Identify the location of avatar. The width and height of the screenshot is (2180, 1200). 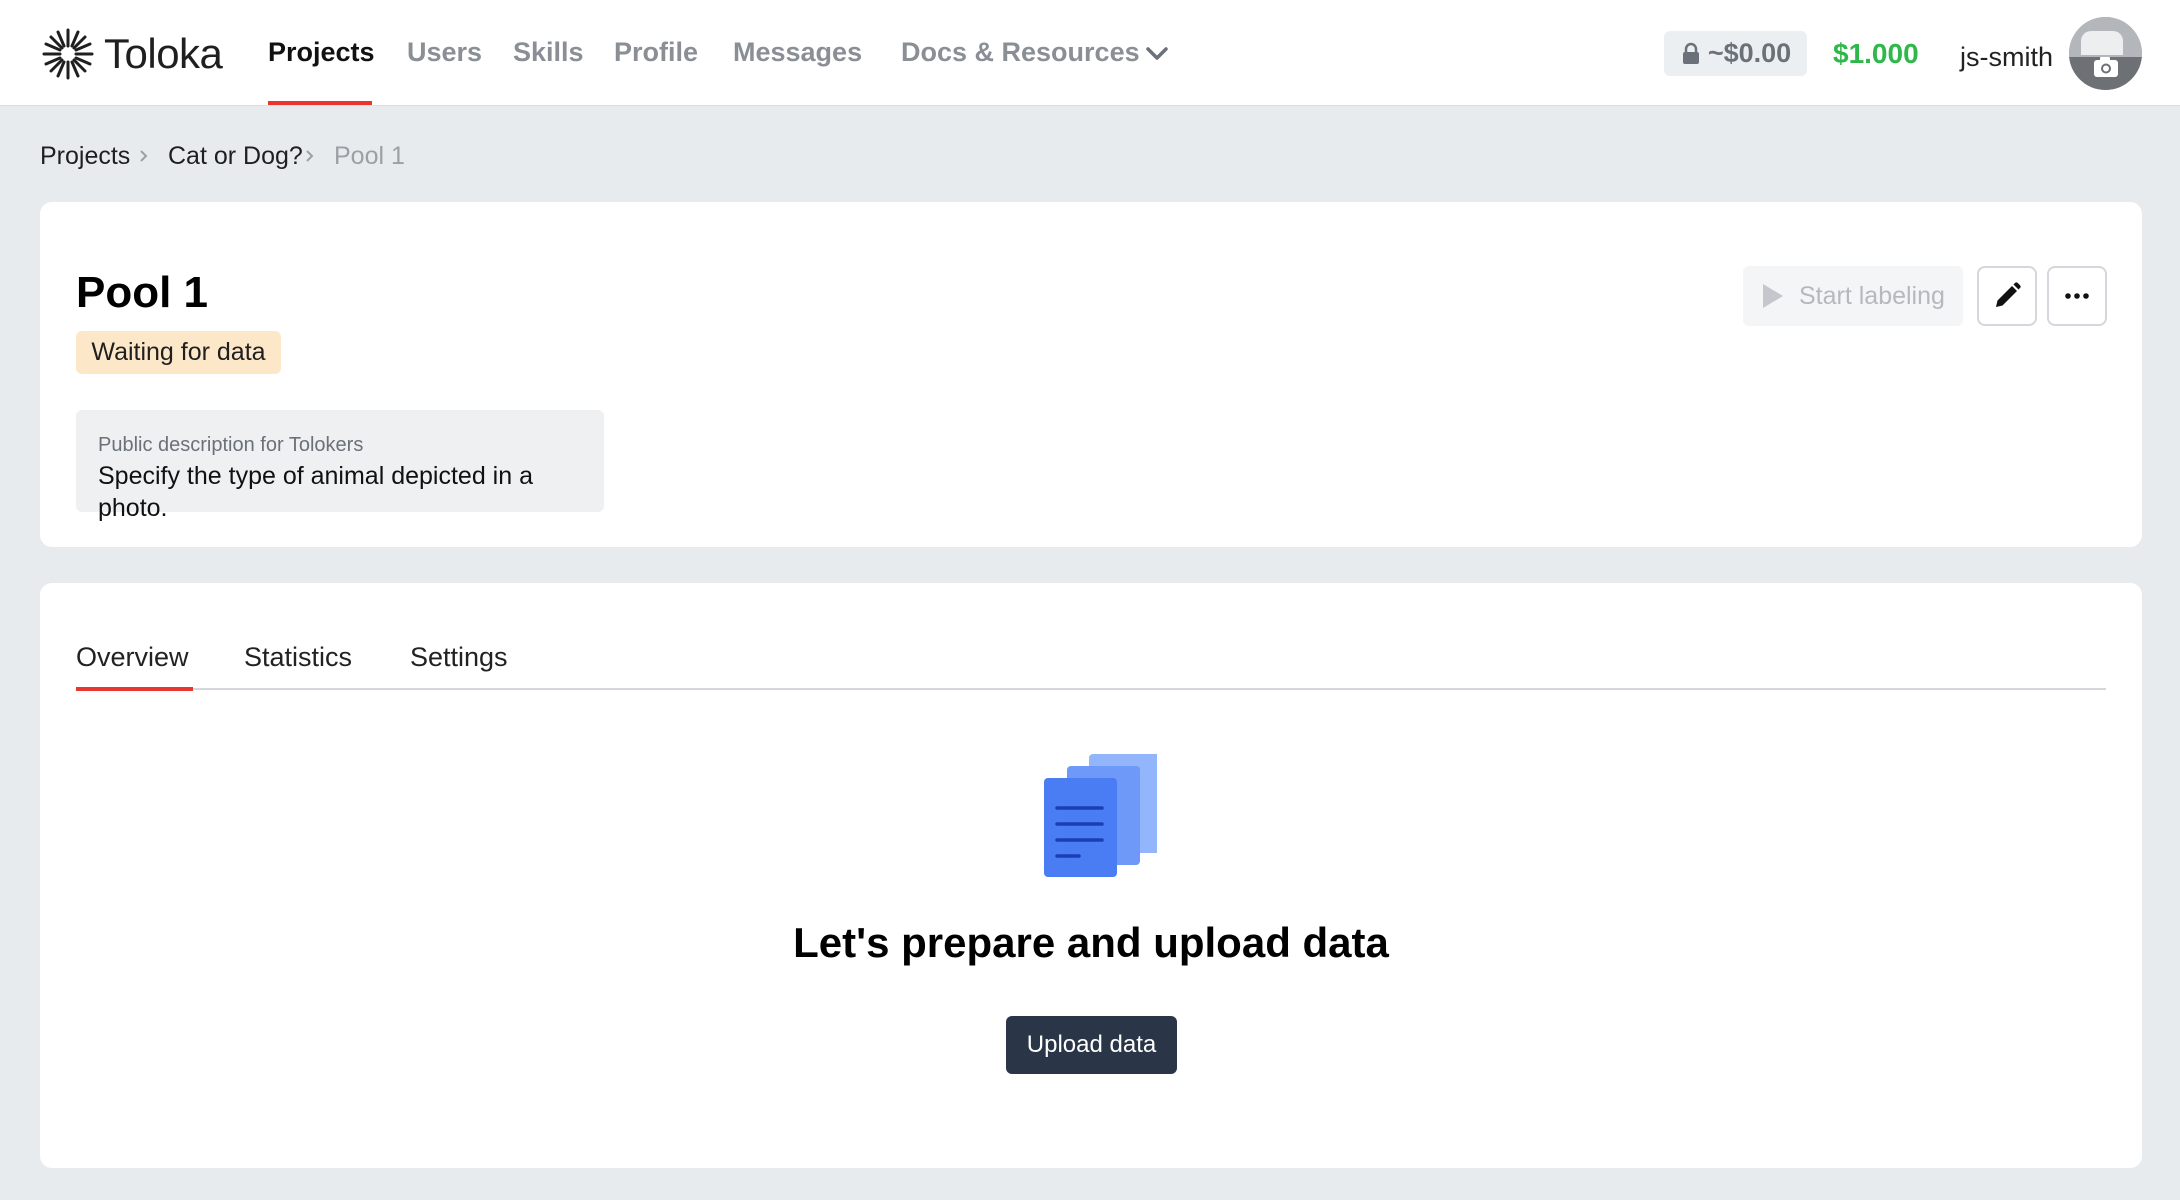
(2105, 53).